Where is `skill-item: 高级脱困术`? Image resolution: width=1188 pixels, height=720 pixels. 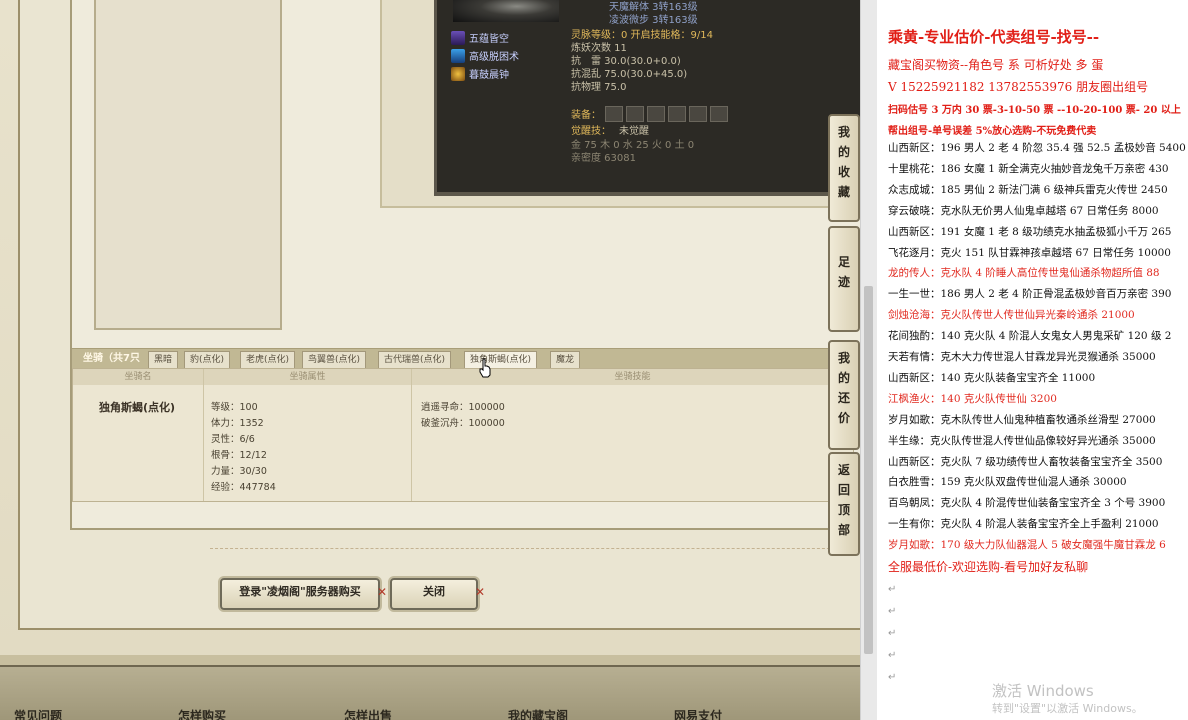 skill-item: 高级脱困术 is located at coordinates (485, 55).